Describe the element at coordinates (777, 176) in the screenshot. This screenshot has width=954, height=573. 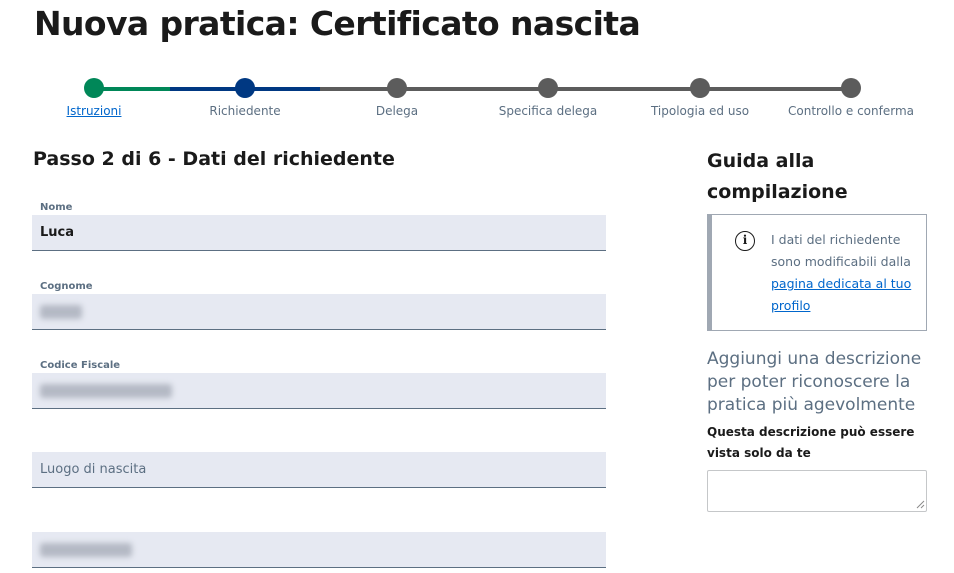
I see `guide-title: Guida alla compilazione` at that location.